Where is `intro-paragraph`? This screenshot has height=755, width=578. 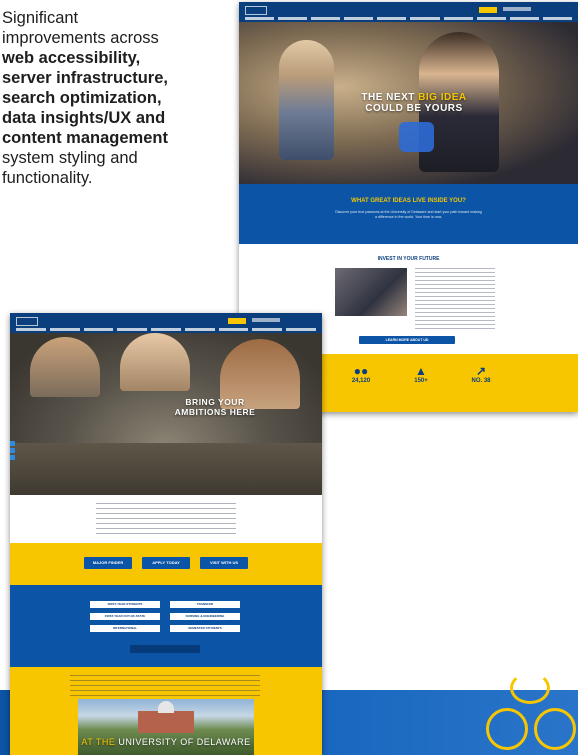
intro-paragraph is located at coordinates (166, 519).